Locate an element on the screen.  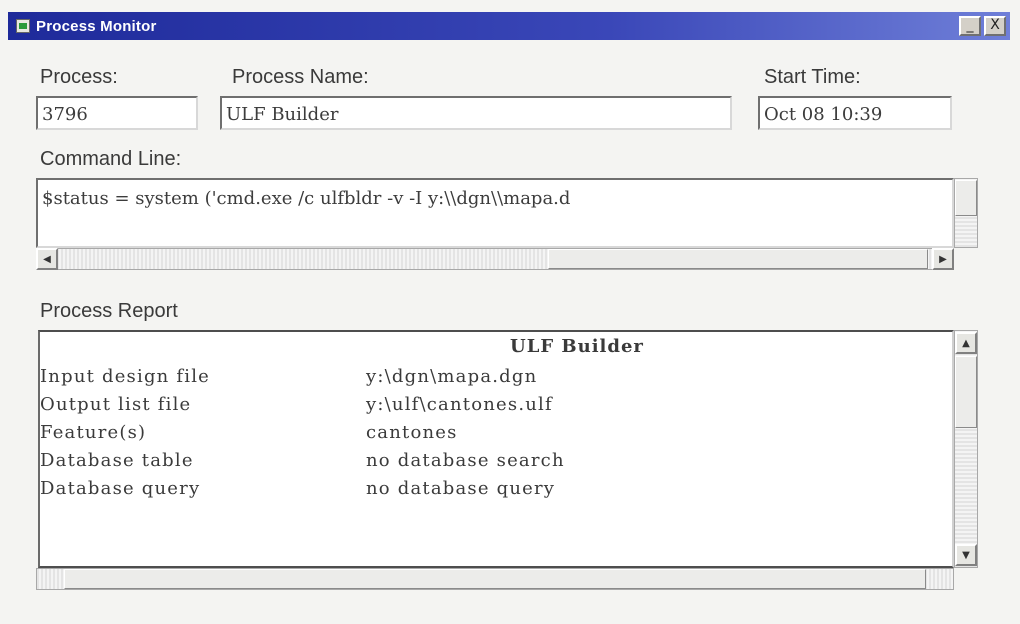
arrow-left-icon: ◀ is located at coordinates (47, 259).